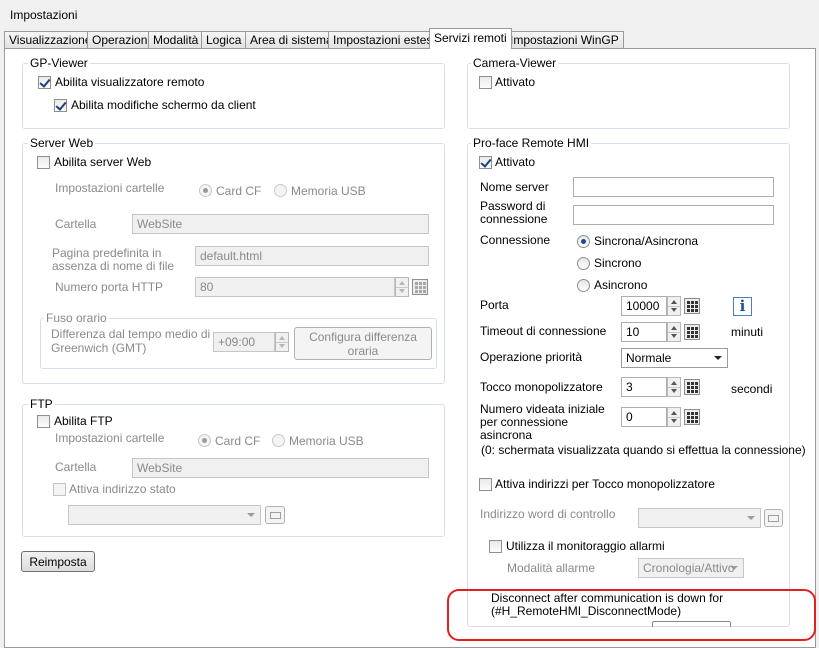  What do you see at coordinates (585, 546) in the screenshot?
I see `alarm-monitoring-label: Utilizza il monitoraggio allarmi` at bounding box center [585, 546].